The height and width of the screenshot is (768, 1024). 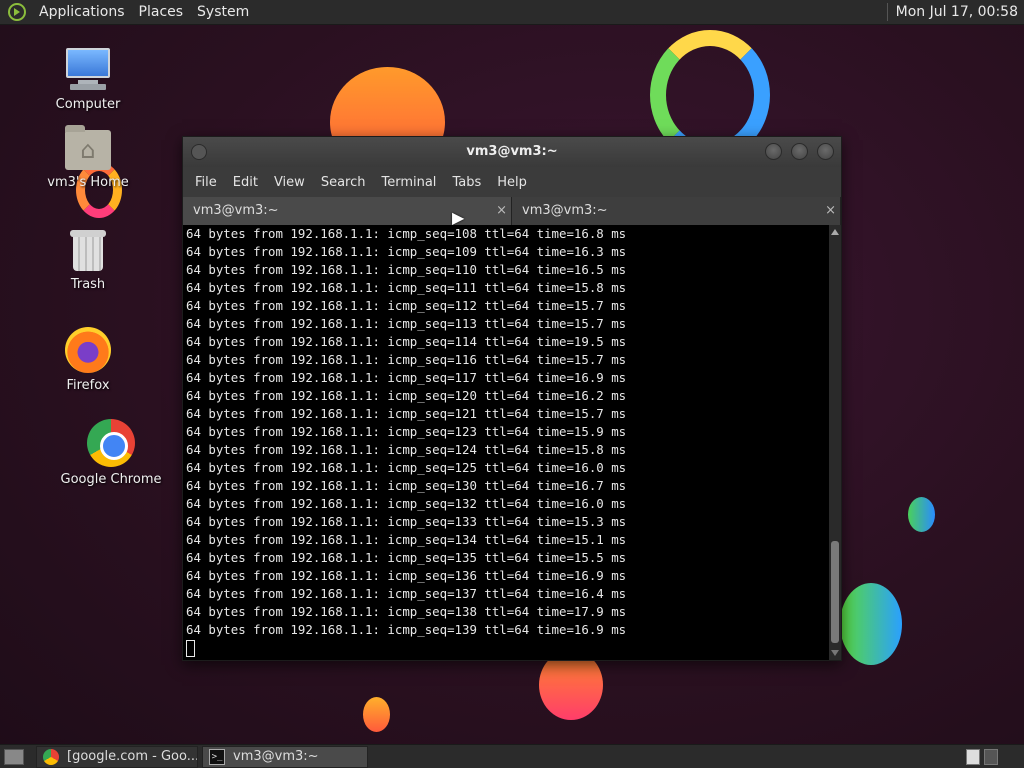 I want to click on menu-file: File, so click(x=206, y=182).